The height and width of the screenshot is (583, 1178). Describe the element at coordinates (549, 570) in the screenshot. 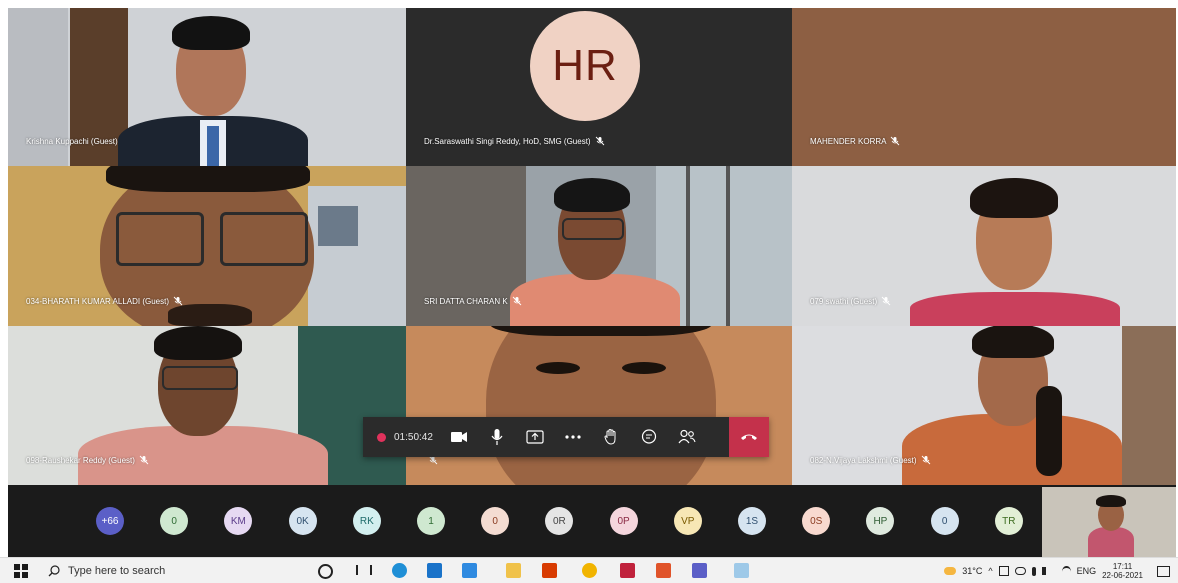

I see `office-icon` at that location.